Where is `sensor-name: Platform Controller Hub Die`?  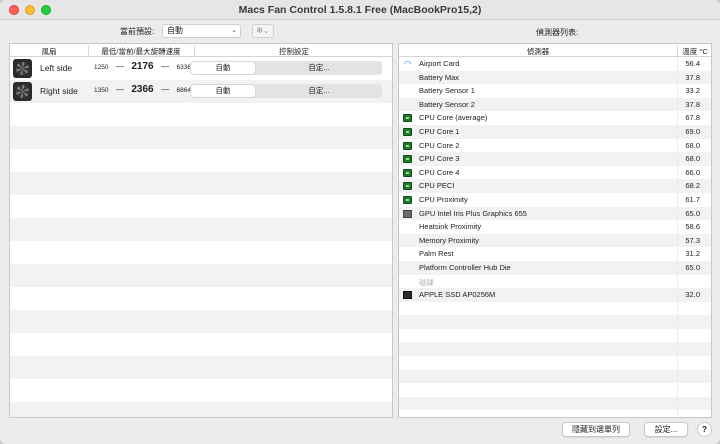 sensor-name: Platform Controller Hub Die is located at coordinates (465, 267).